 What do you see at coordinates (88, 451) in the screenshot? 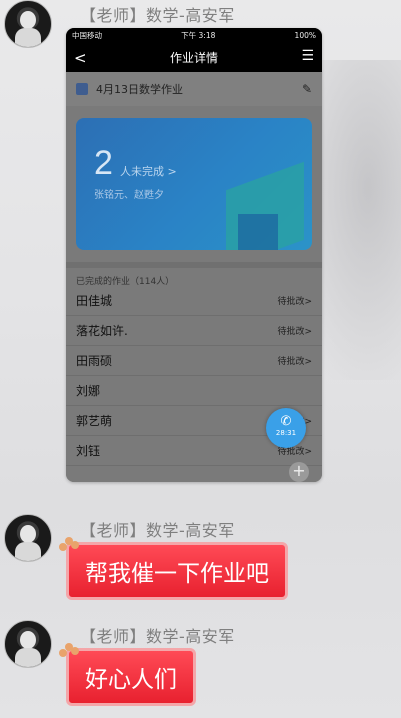
I see `student-name: 刘钰` at bounding box center [88, 451].